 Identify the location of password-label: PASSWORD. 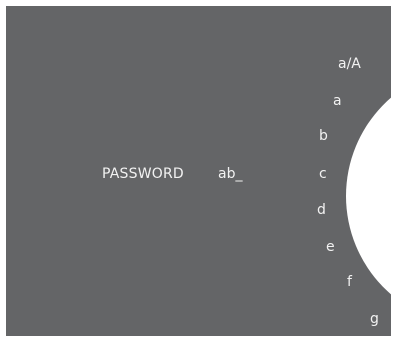
(143, 174).